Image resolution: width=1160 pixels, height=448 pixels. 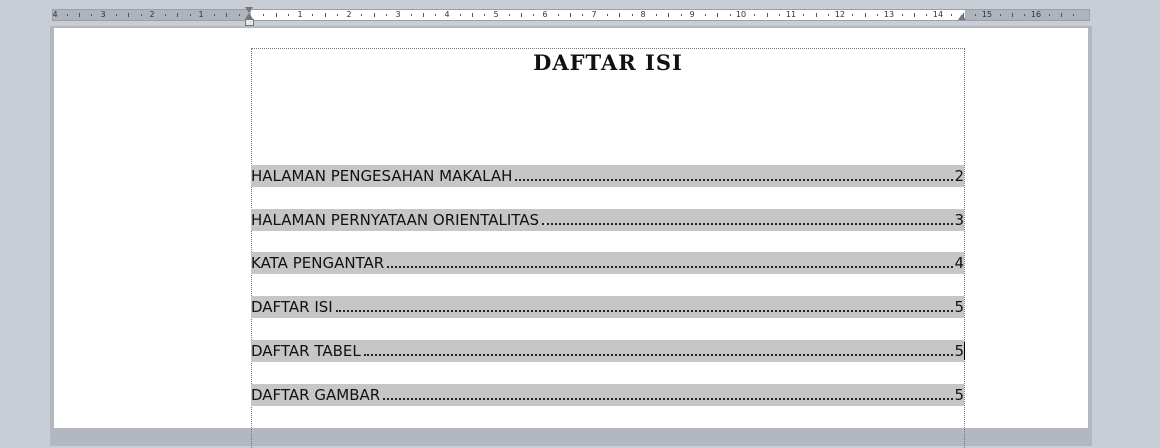 I want to click on toc-entry-label: HALAMAN PENGESAHAN MAKALAH, so click(x=382, y=176).